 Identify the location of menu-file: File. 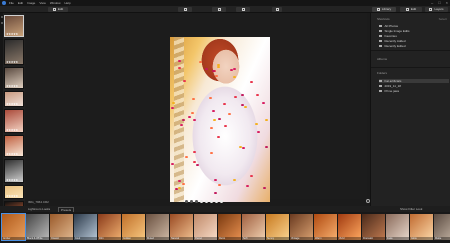
(11, 3).